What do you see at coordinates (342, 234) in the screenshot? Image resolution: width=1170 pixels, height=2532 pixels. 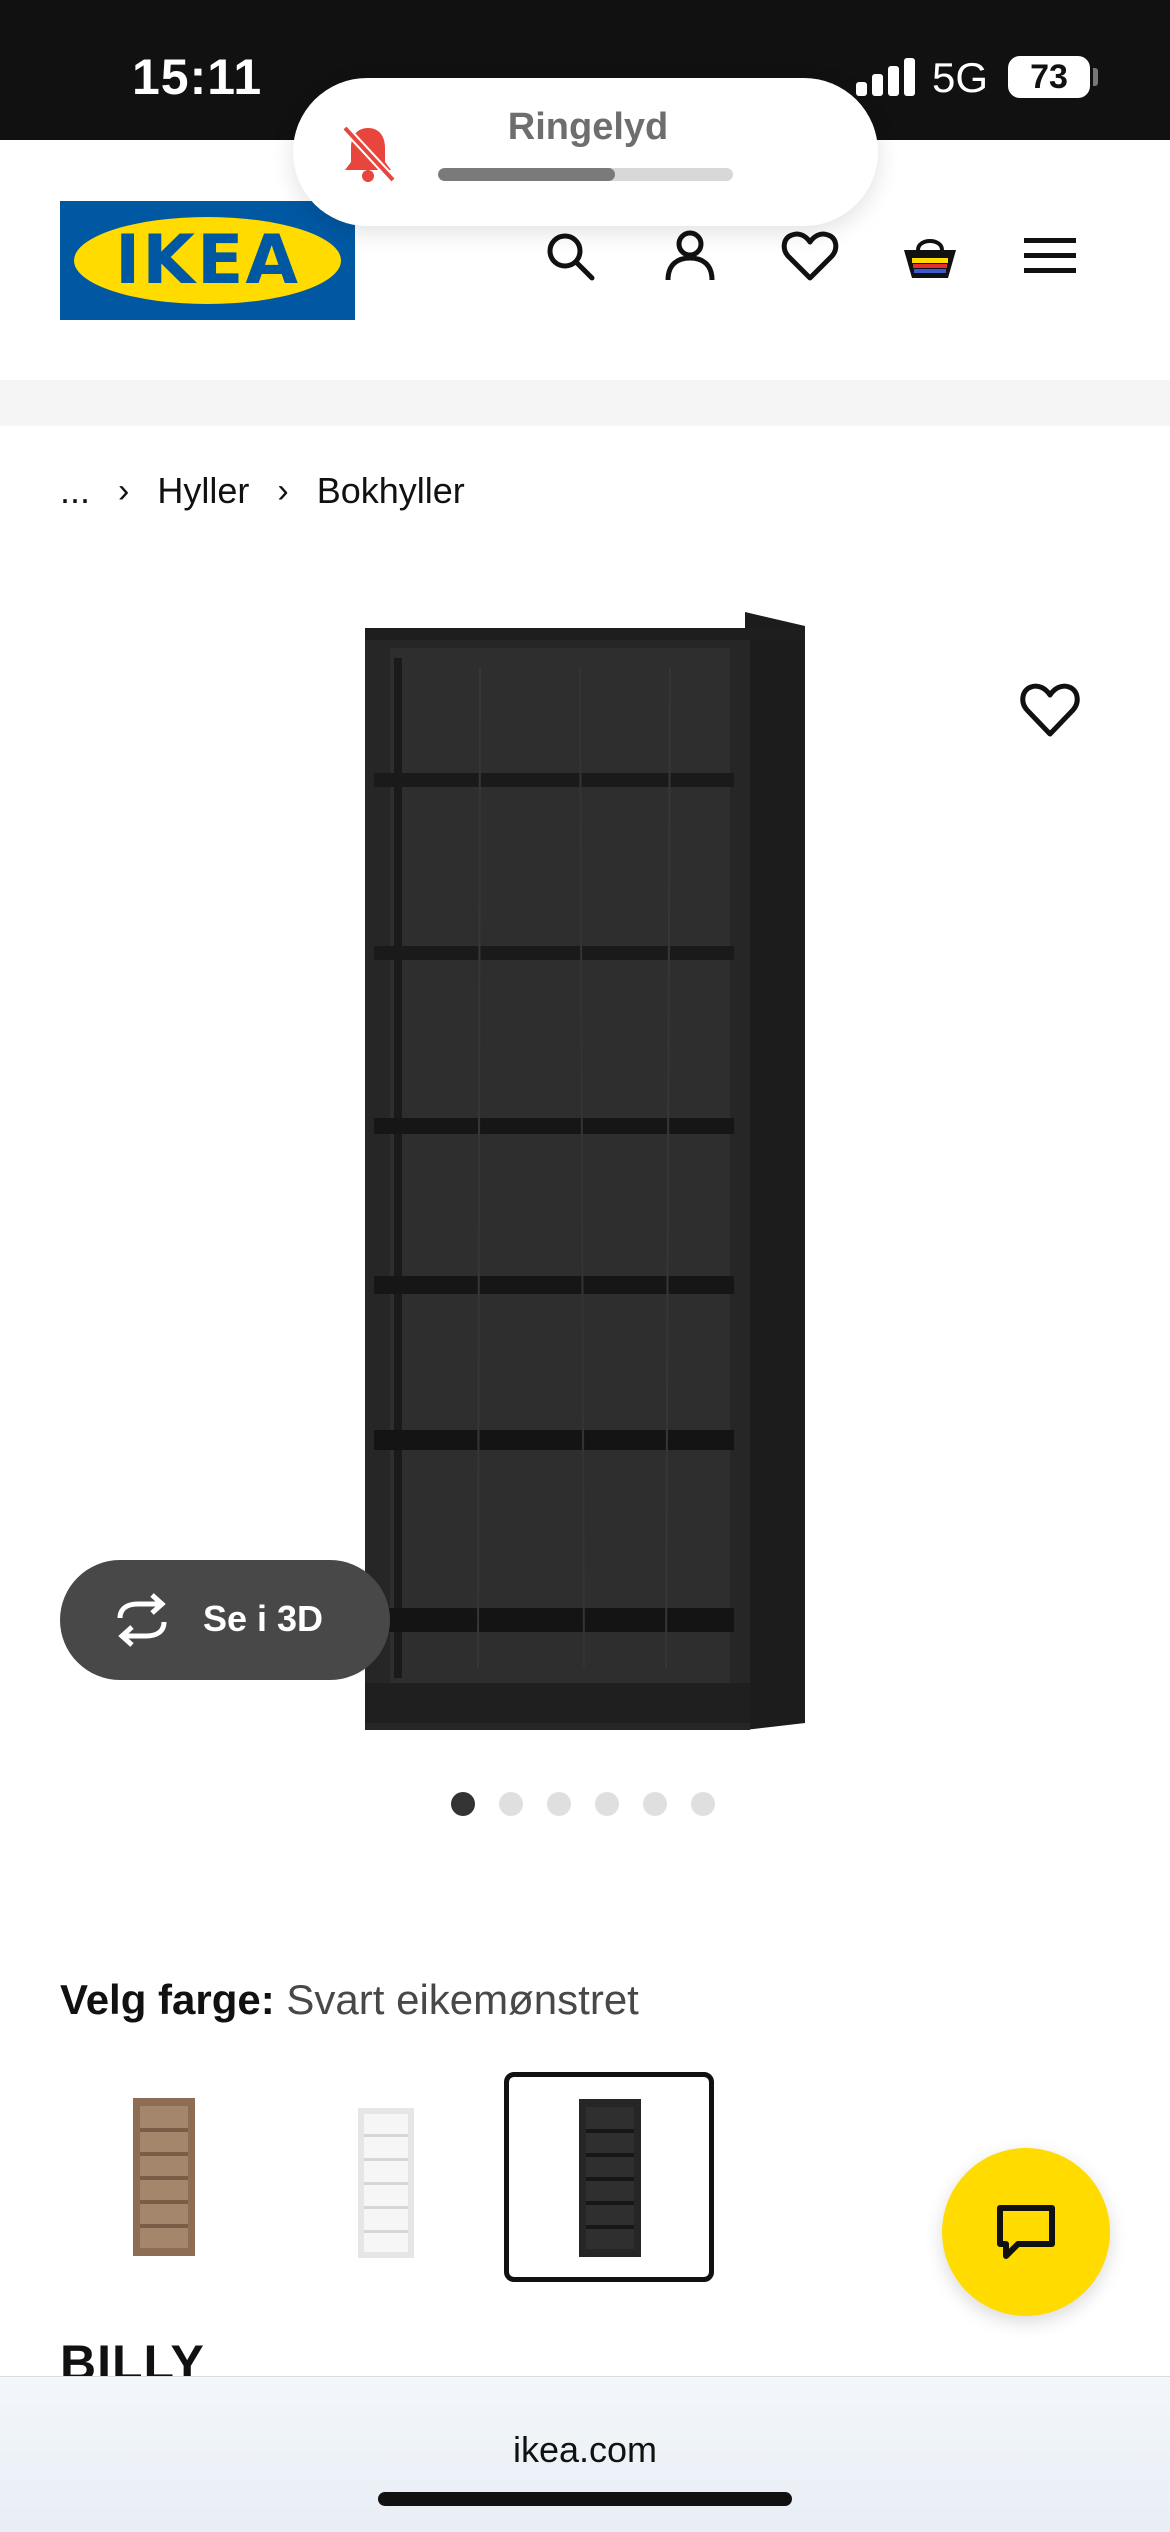 I see `registered-mark` at bounding box center [342, 234].